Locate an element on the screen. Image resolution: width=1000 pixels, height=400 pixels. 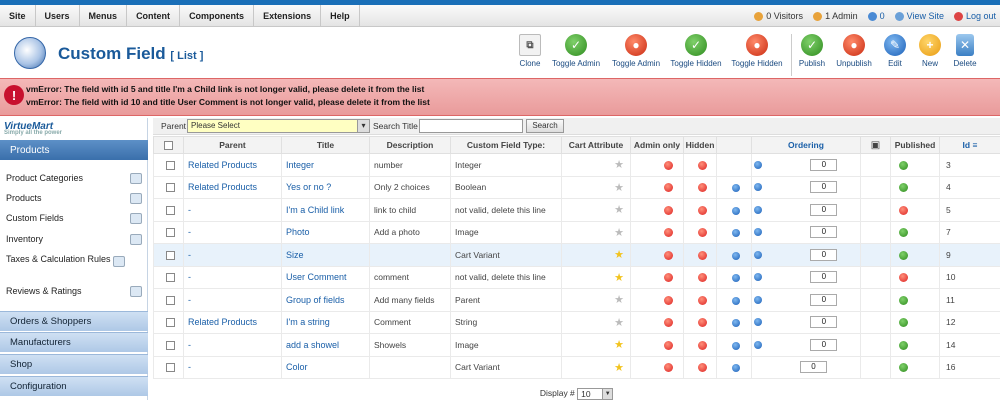
parent-filter-select: Please Select ▾ is located at coordinates (278, 126).